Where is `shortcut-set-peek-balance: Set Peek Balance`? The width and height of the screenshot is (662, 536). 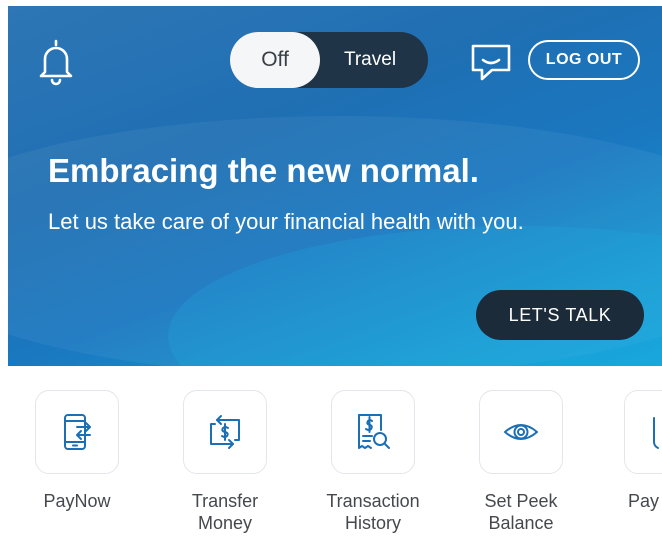
shortcut-set-peek-balance: Set Peek Balance is located at coordinates (521, 462).